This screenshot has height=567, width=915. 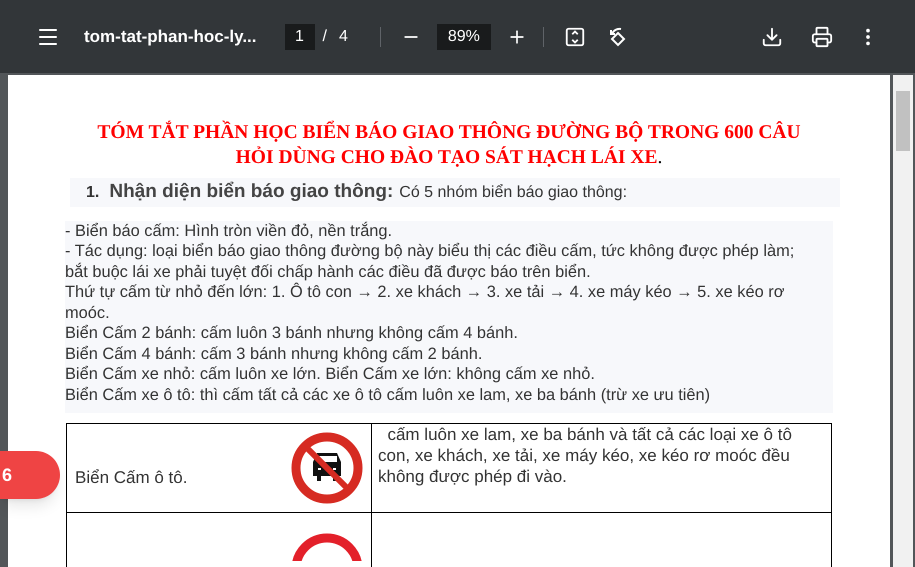 What do you see at coordinates (463, 37) in the screenshot?
I see `zoom-level: 89%` at bounding box center [463, 37].